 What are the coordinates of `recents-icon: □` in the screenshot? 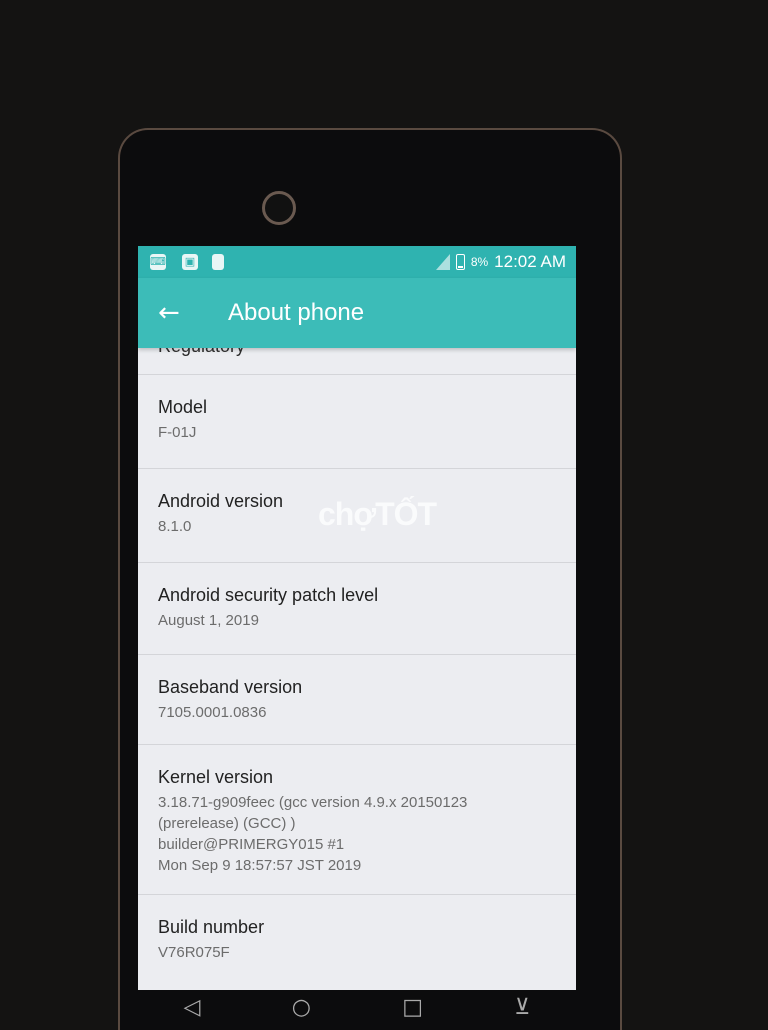 It's located at (412, 1007).